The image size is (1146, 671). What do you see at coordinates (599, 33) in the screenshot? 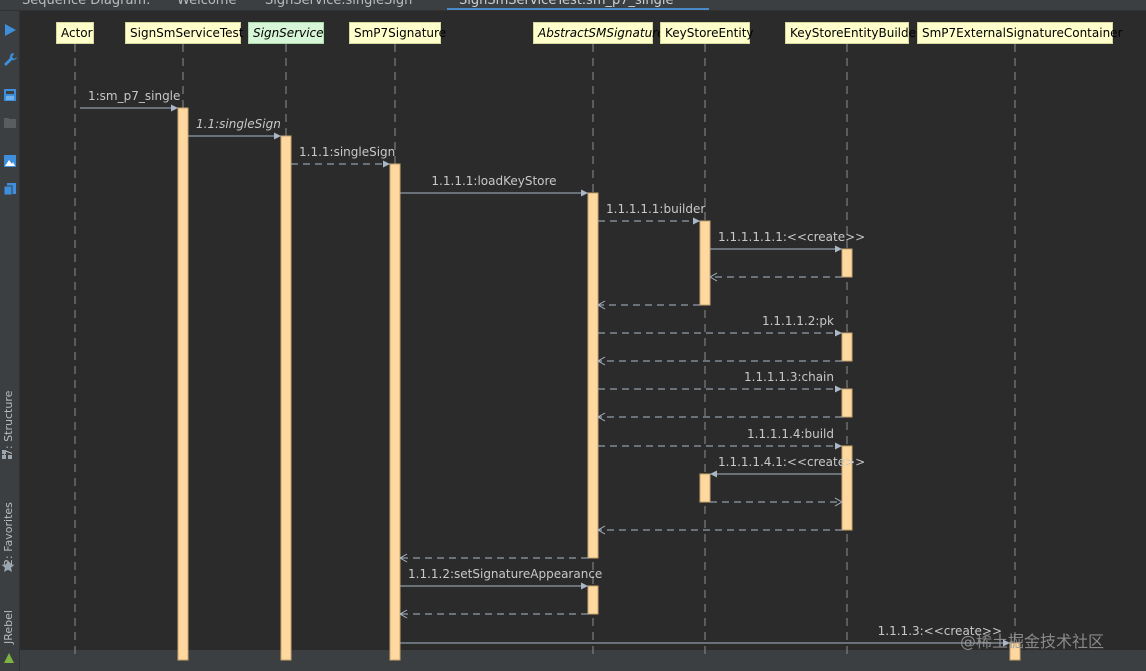
I see `lifeline-header-abstract: AbstractSMSignature` at bounding box center [599, 33].